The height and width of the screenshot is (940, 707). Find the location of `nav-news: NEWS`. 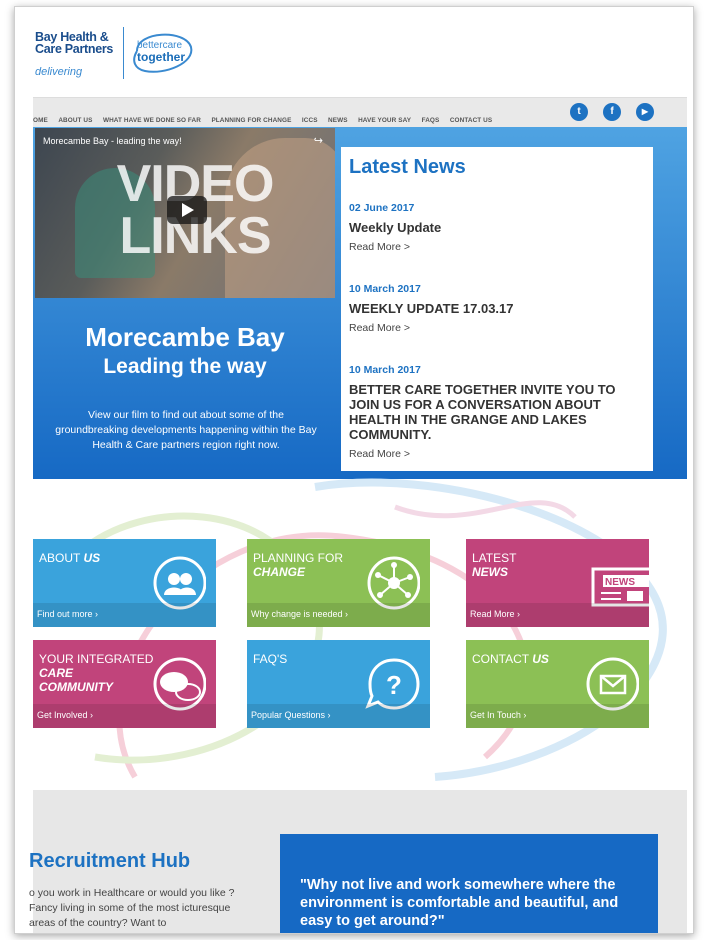

nav-news: NEWS is located at coordinates (338, 120).